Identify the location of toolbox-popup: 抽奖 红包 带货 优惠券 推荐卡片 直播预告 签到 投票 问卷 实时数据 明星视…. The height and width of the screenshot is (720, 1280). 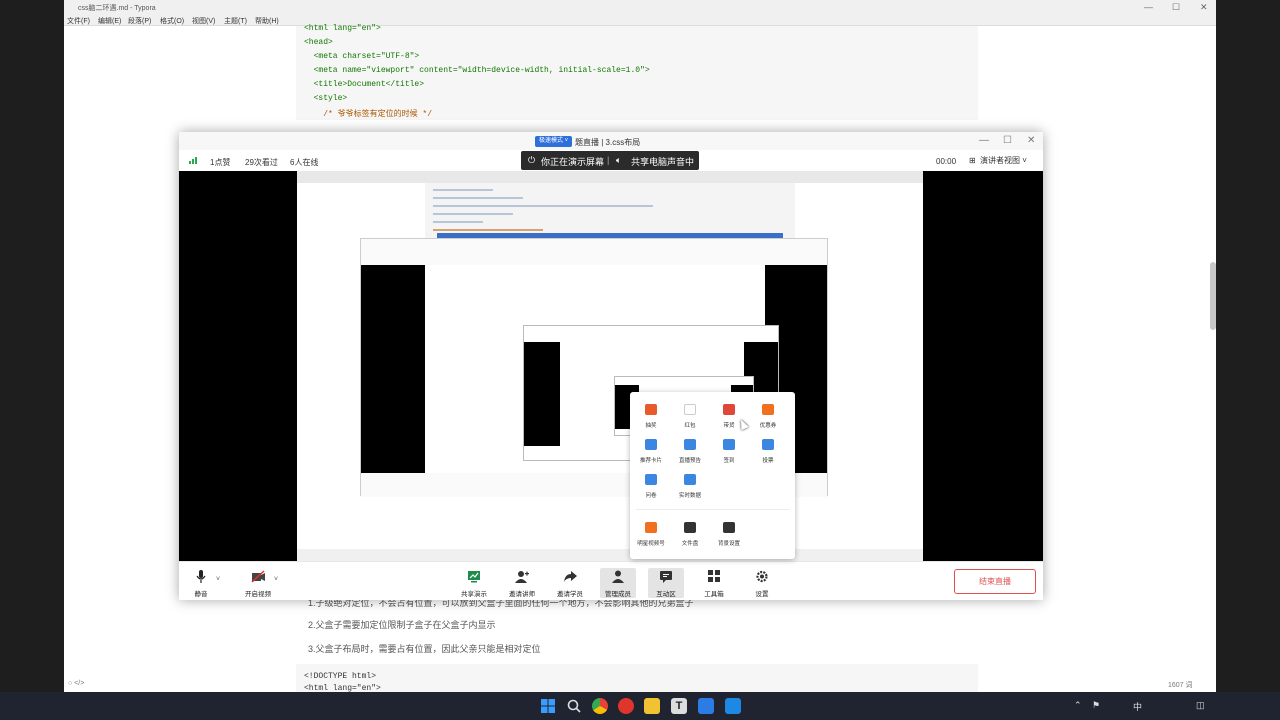
(712, 475).